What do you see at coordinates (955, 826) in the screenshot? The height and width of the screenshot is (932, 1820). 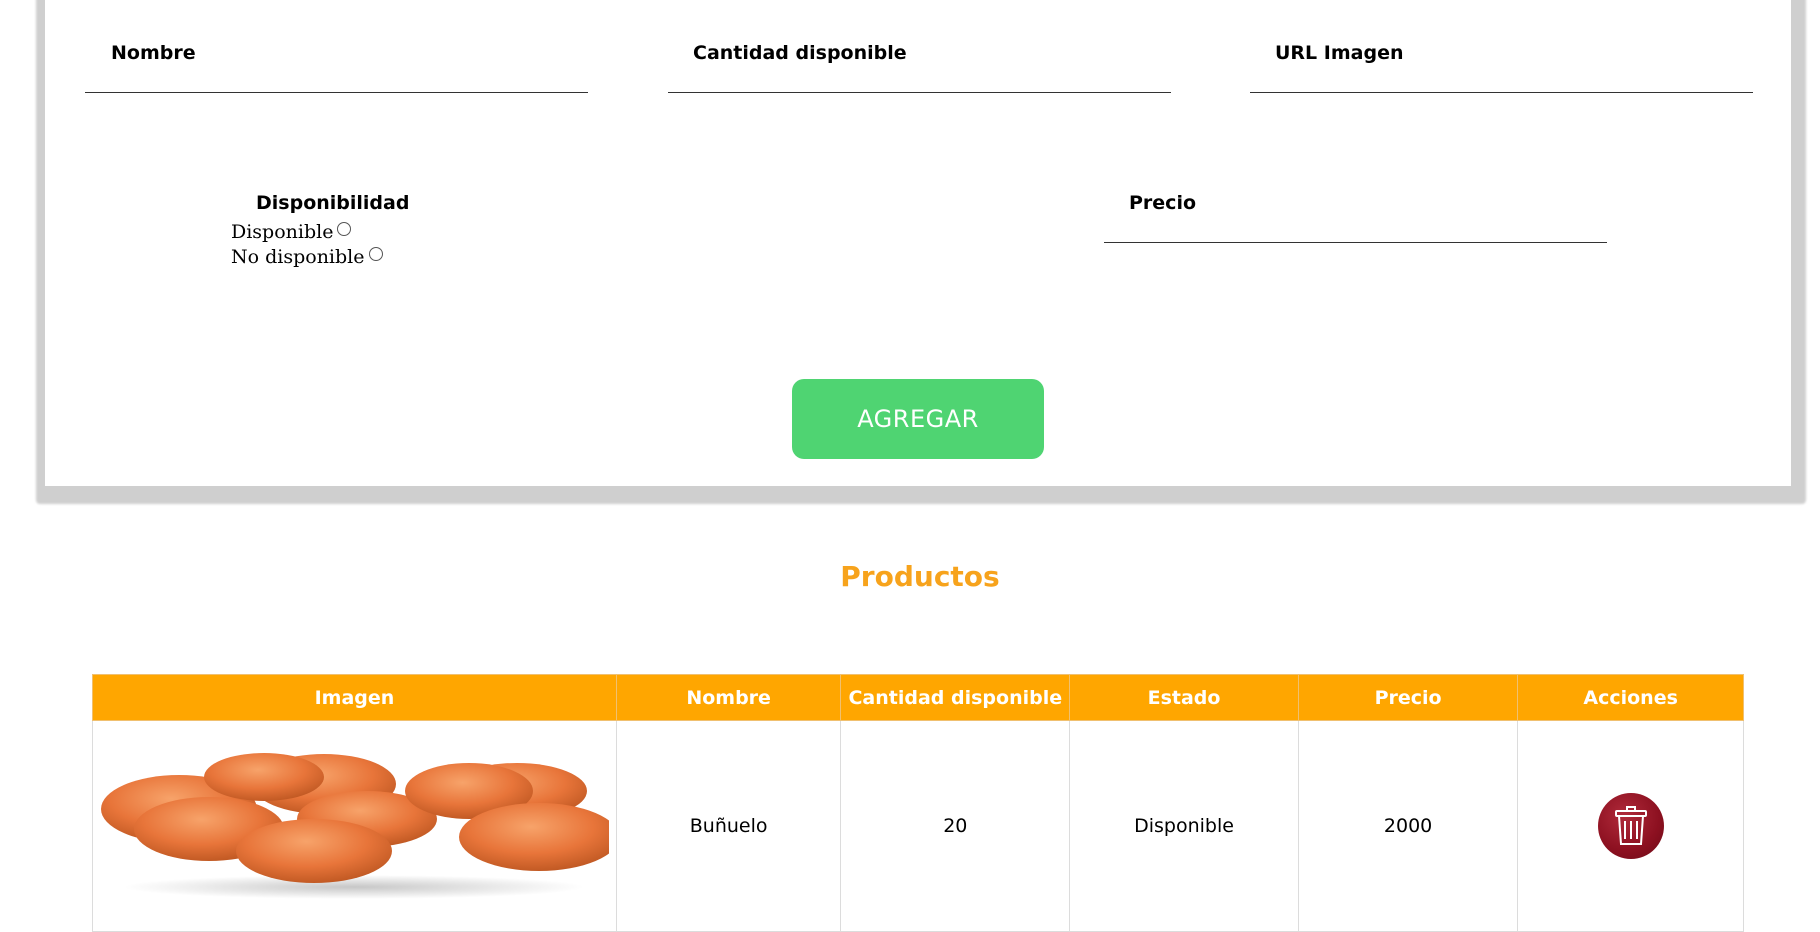 I see `cell-cantidad: 20` at bounding box center [955, 826].